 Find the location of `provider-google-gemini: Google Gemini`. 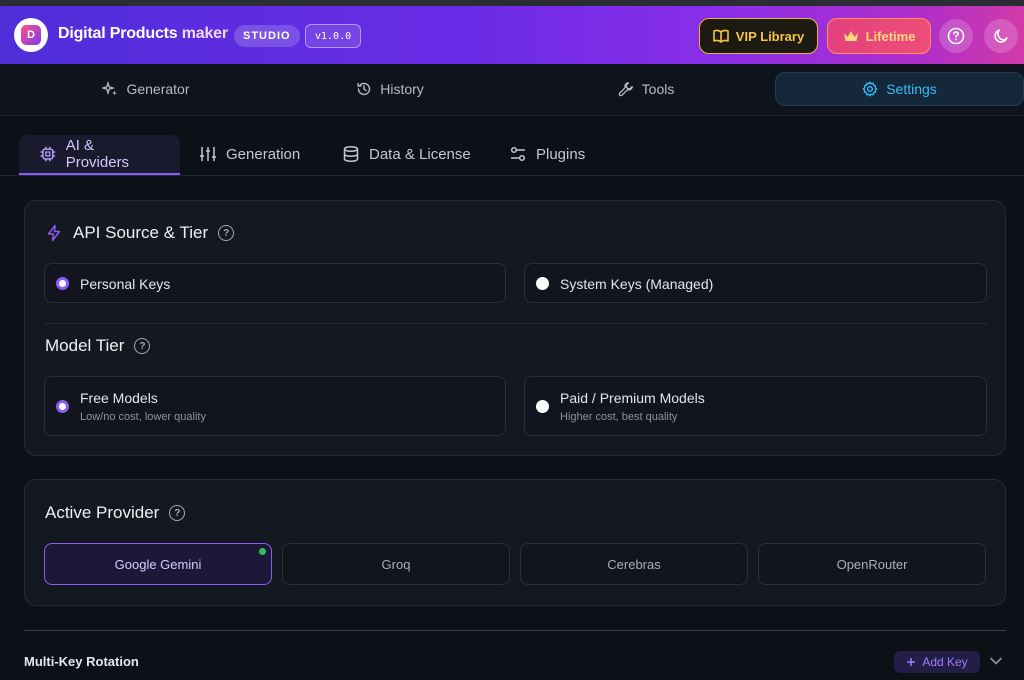

provider-google-gemini: Google Gemini is located at coordinates (158, 564).